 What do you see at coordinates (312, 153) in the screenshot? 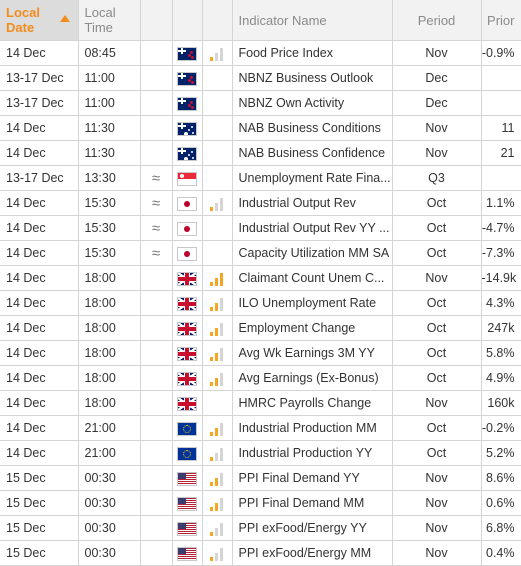
I see `cell-indicator-name: NAB Business Confidence` at bounding box center [312, 153].